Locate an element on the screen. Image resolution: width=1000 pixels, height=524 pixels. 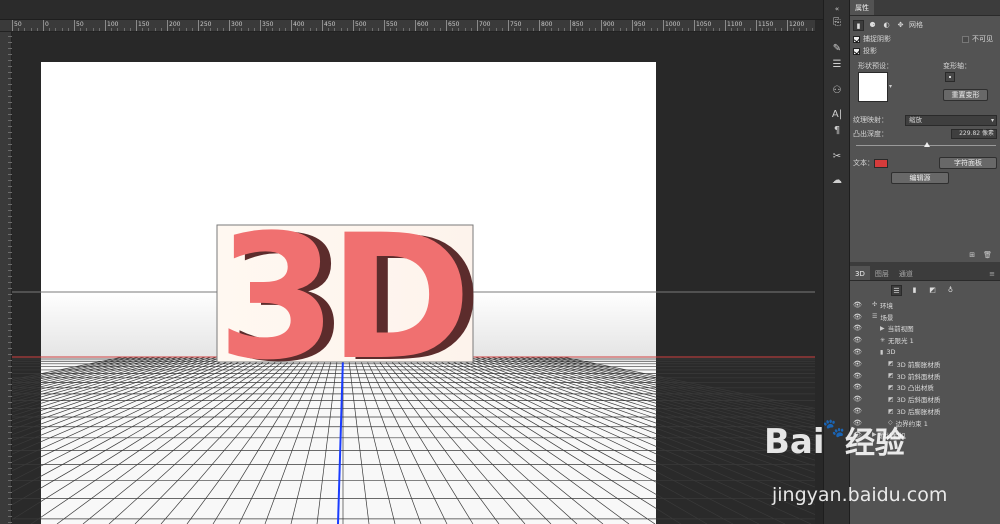
catch-shadow-label: 捕捉阴影 is located at coordinates (877, 39).